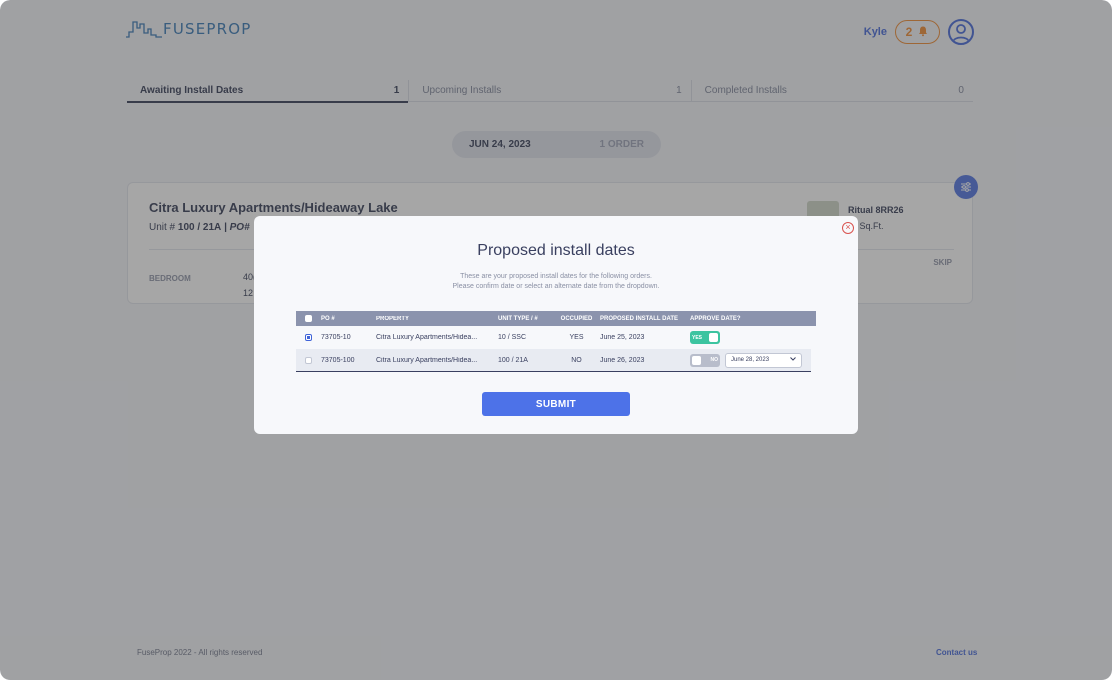  I want to click on po-number: 73705-10, so click(336, 337).